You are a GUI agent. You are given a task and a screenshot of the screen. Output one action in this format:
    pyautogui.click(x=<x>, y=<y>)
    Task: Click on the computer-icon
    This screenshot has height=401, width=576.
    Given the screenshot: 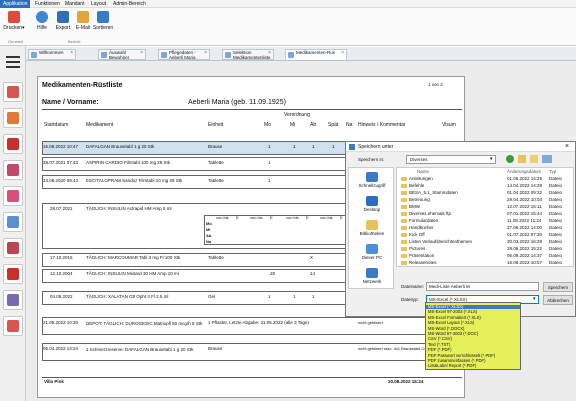 What is the action you would take?
    pyautogui.click(x=372, y=249)
    